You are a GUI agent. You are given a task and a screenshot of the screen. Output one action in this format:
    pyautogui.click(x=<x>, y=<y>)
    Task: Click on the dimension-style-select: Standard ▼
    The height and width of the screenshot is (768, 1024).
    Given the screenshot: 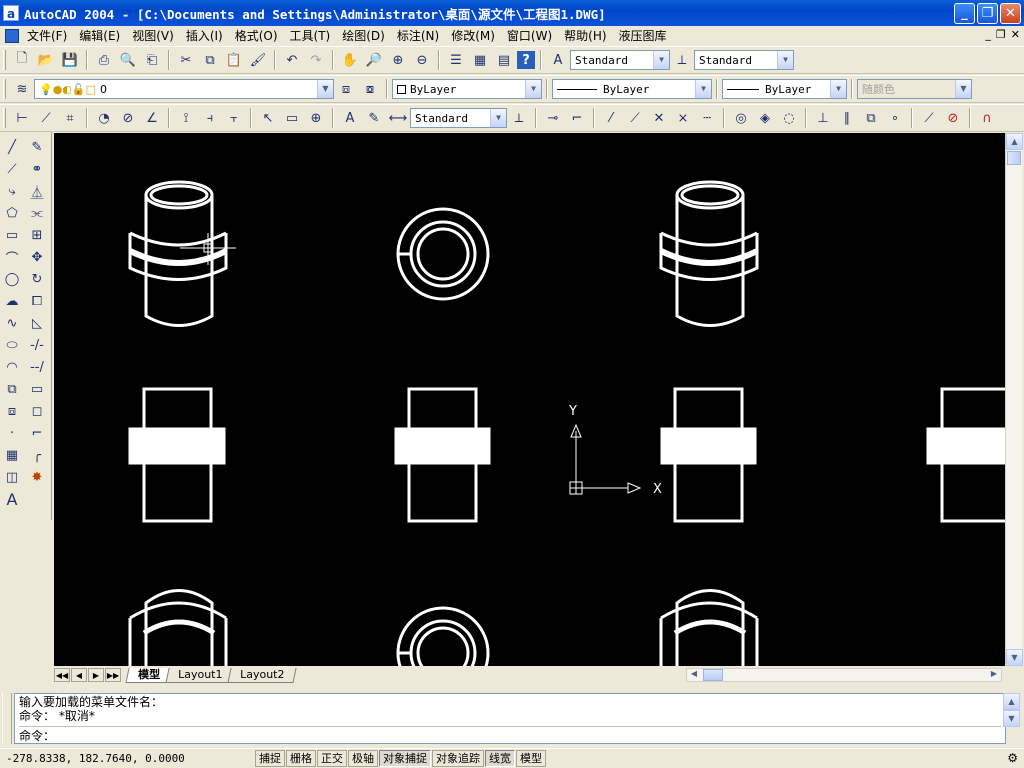 What is the action you would take?
    pyautogui.click(x=458, y=118)
    